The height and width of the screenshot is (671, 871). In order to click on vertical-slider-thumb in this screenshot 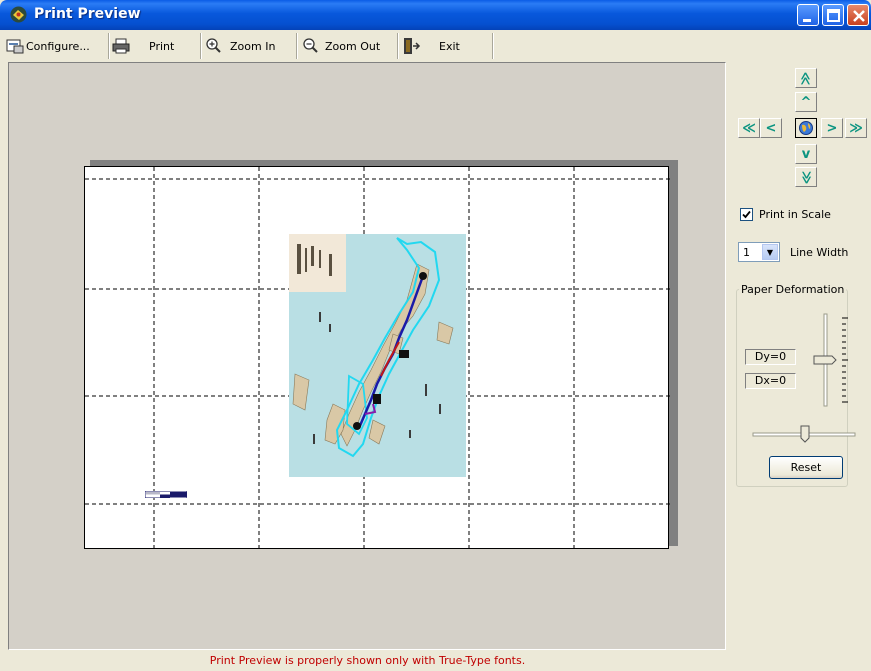, I will do `click(825, 360)`.